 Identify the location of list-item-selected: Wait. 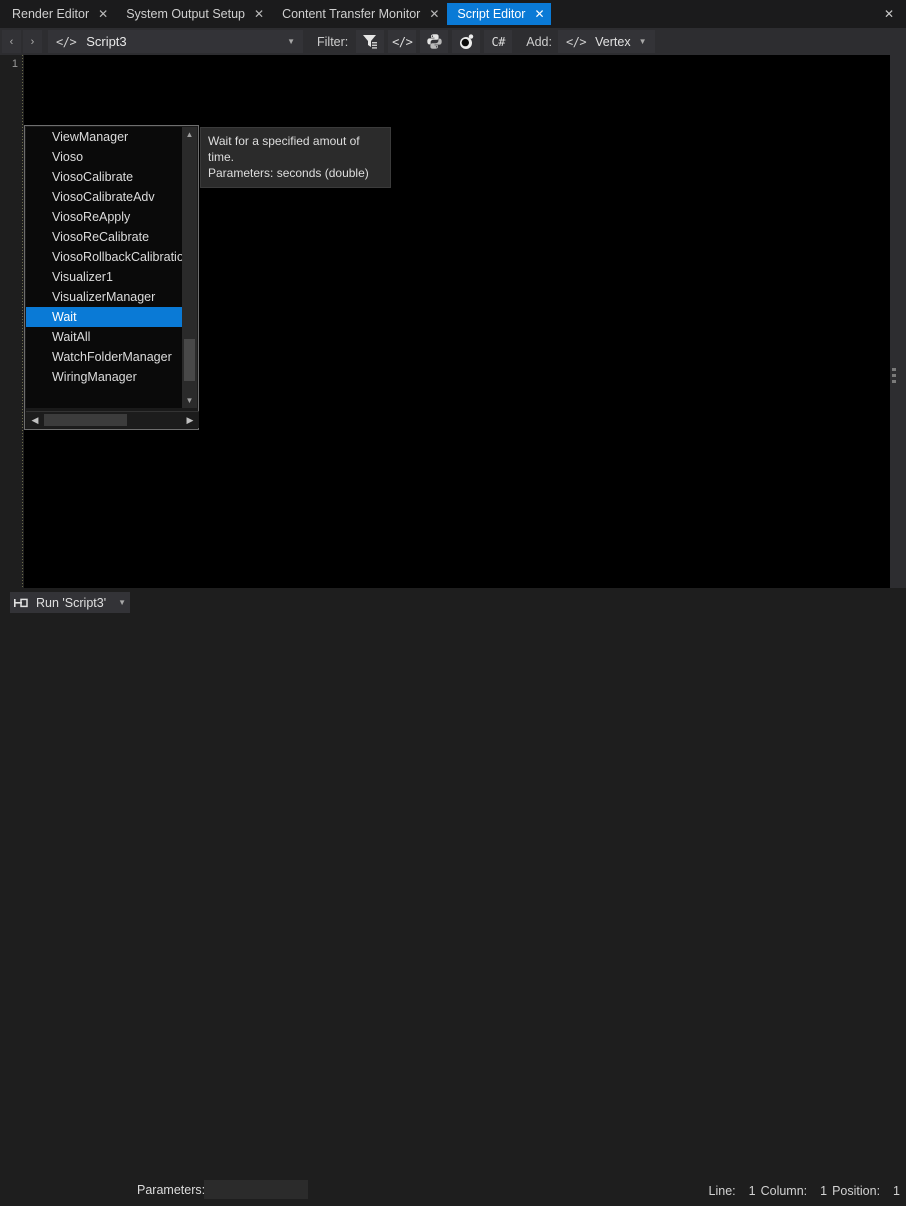
(104, 317).